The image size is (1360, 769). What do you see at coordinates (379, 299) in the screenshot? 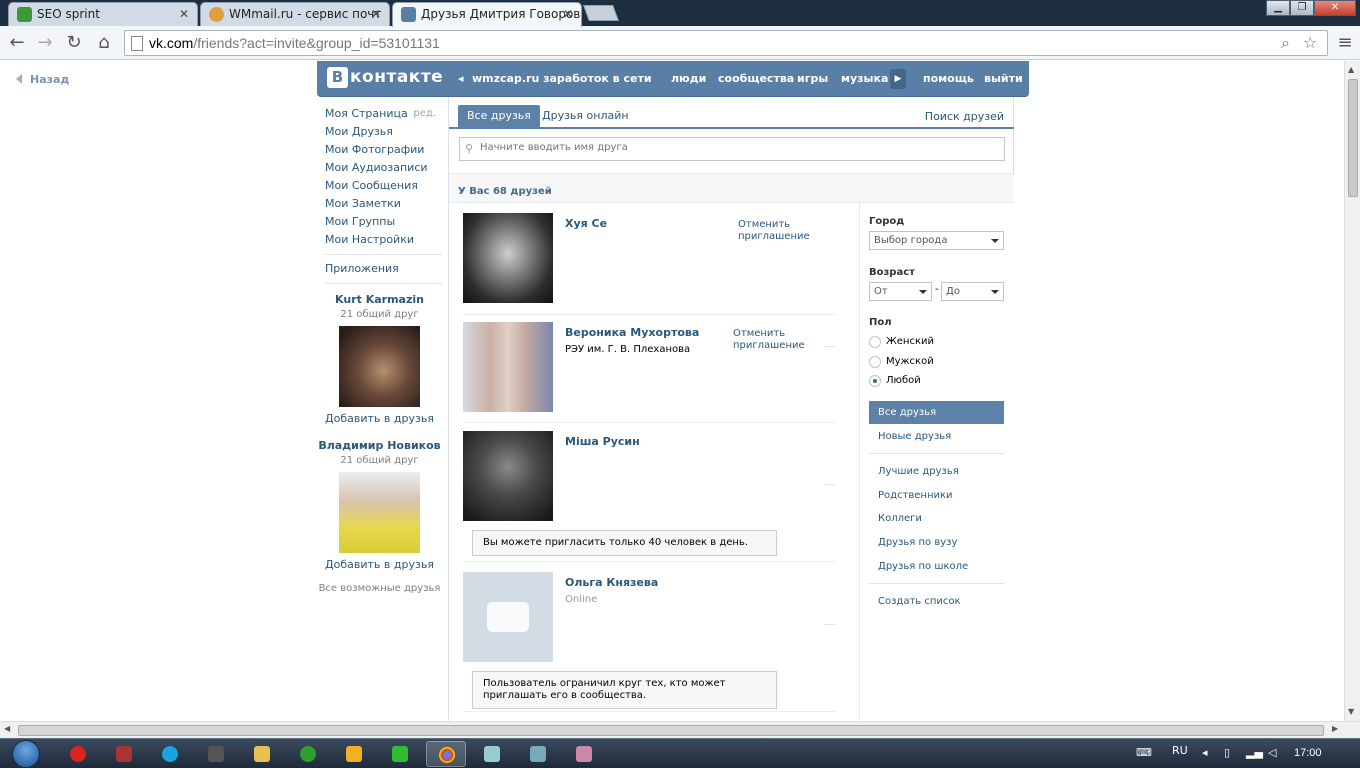
I see `suggestion-name: Kurt Karmazin` at bounding box center [379, 299].